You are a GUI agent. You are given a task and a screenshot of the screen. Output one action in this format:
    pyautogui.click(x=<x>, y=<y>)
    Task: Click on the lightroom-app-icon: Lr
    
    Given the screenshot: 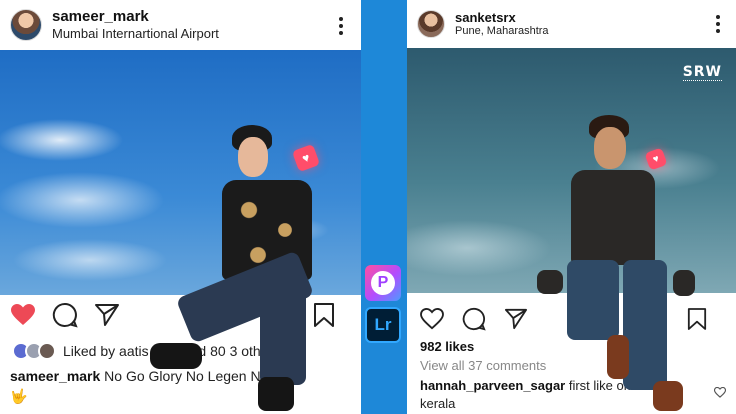 What is the action you would take?
    pyautogui.click(x=383, y=325)
    